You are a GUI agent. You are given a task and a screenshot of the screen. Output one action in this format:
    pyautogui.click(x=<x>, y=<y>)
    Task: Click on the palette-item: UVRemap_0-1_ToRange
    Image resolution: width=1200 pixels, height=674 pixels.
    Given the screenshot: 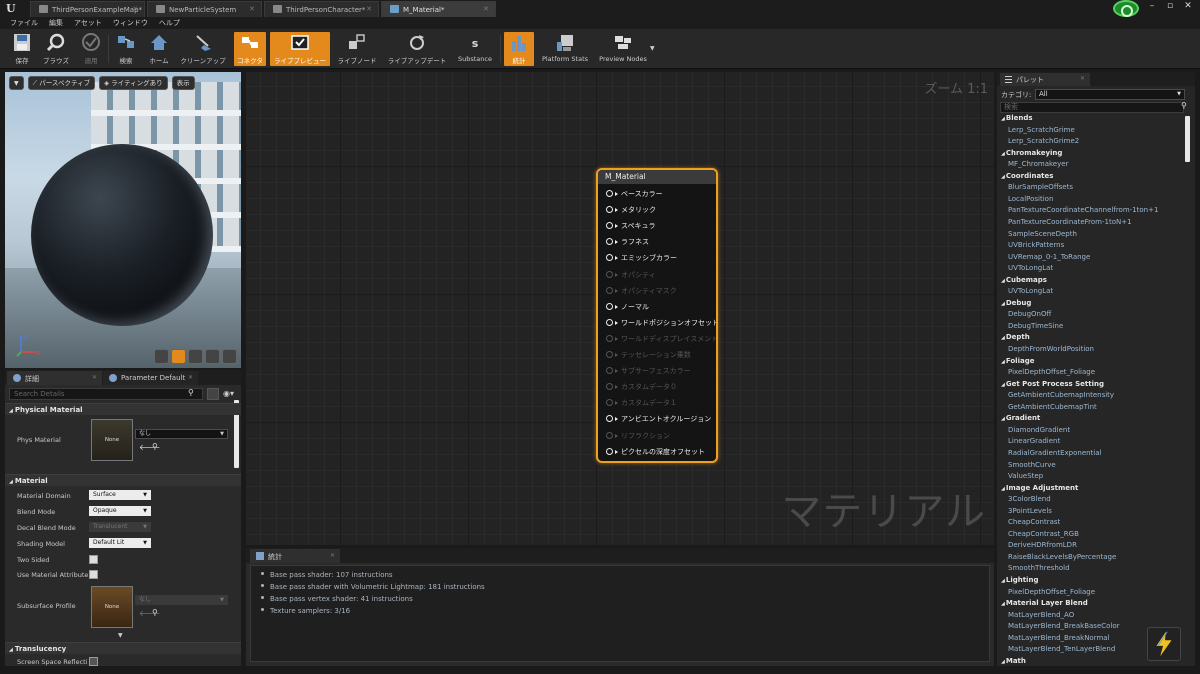 What is the action you would take?
    pyautogui.click(x=1049, y=258)
    